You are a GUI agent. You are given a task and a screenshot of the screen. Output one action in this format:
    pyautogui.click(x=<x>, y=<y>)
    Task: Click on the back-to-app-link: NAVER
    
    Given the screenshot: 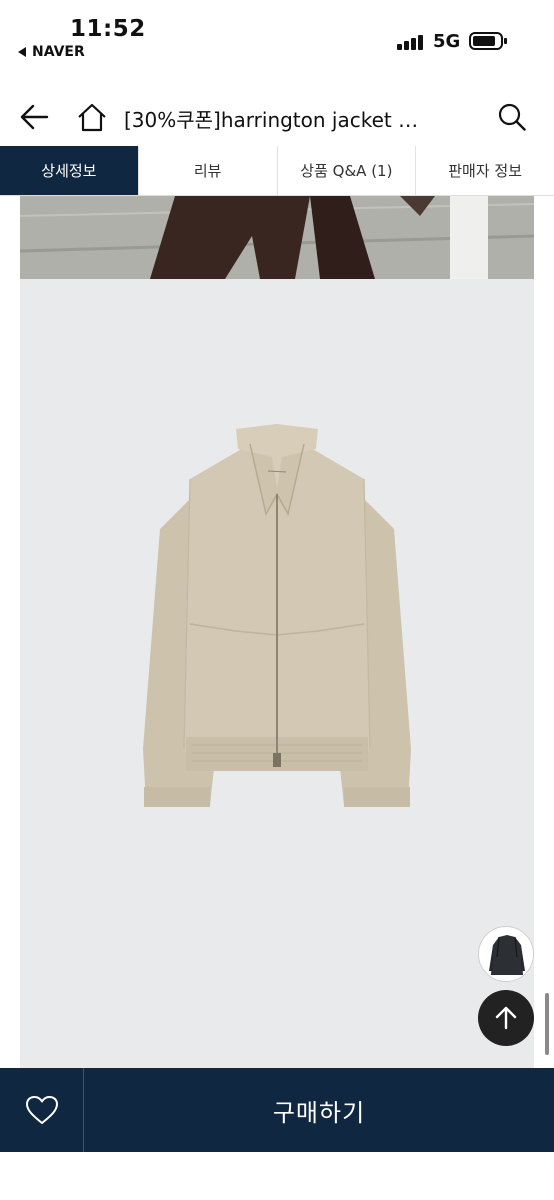 What is the action you would take?
    pyautogui.click(x=51, y=52)
    